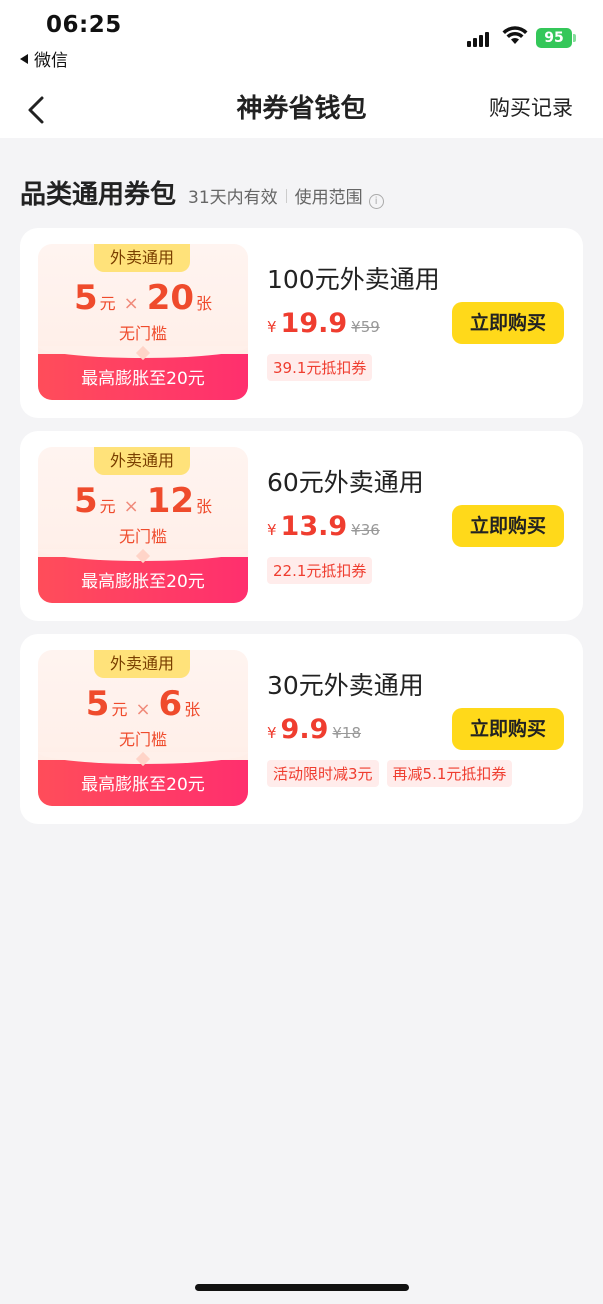 This screenshot has width=603, height=1304. What do you see at coordinates (365, 327) in the screenshot?
I see `original-price: ¥59` at bounding box center [365, 327].